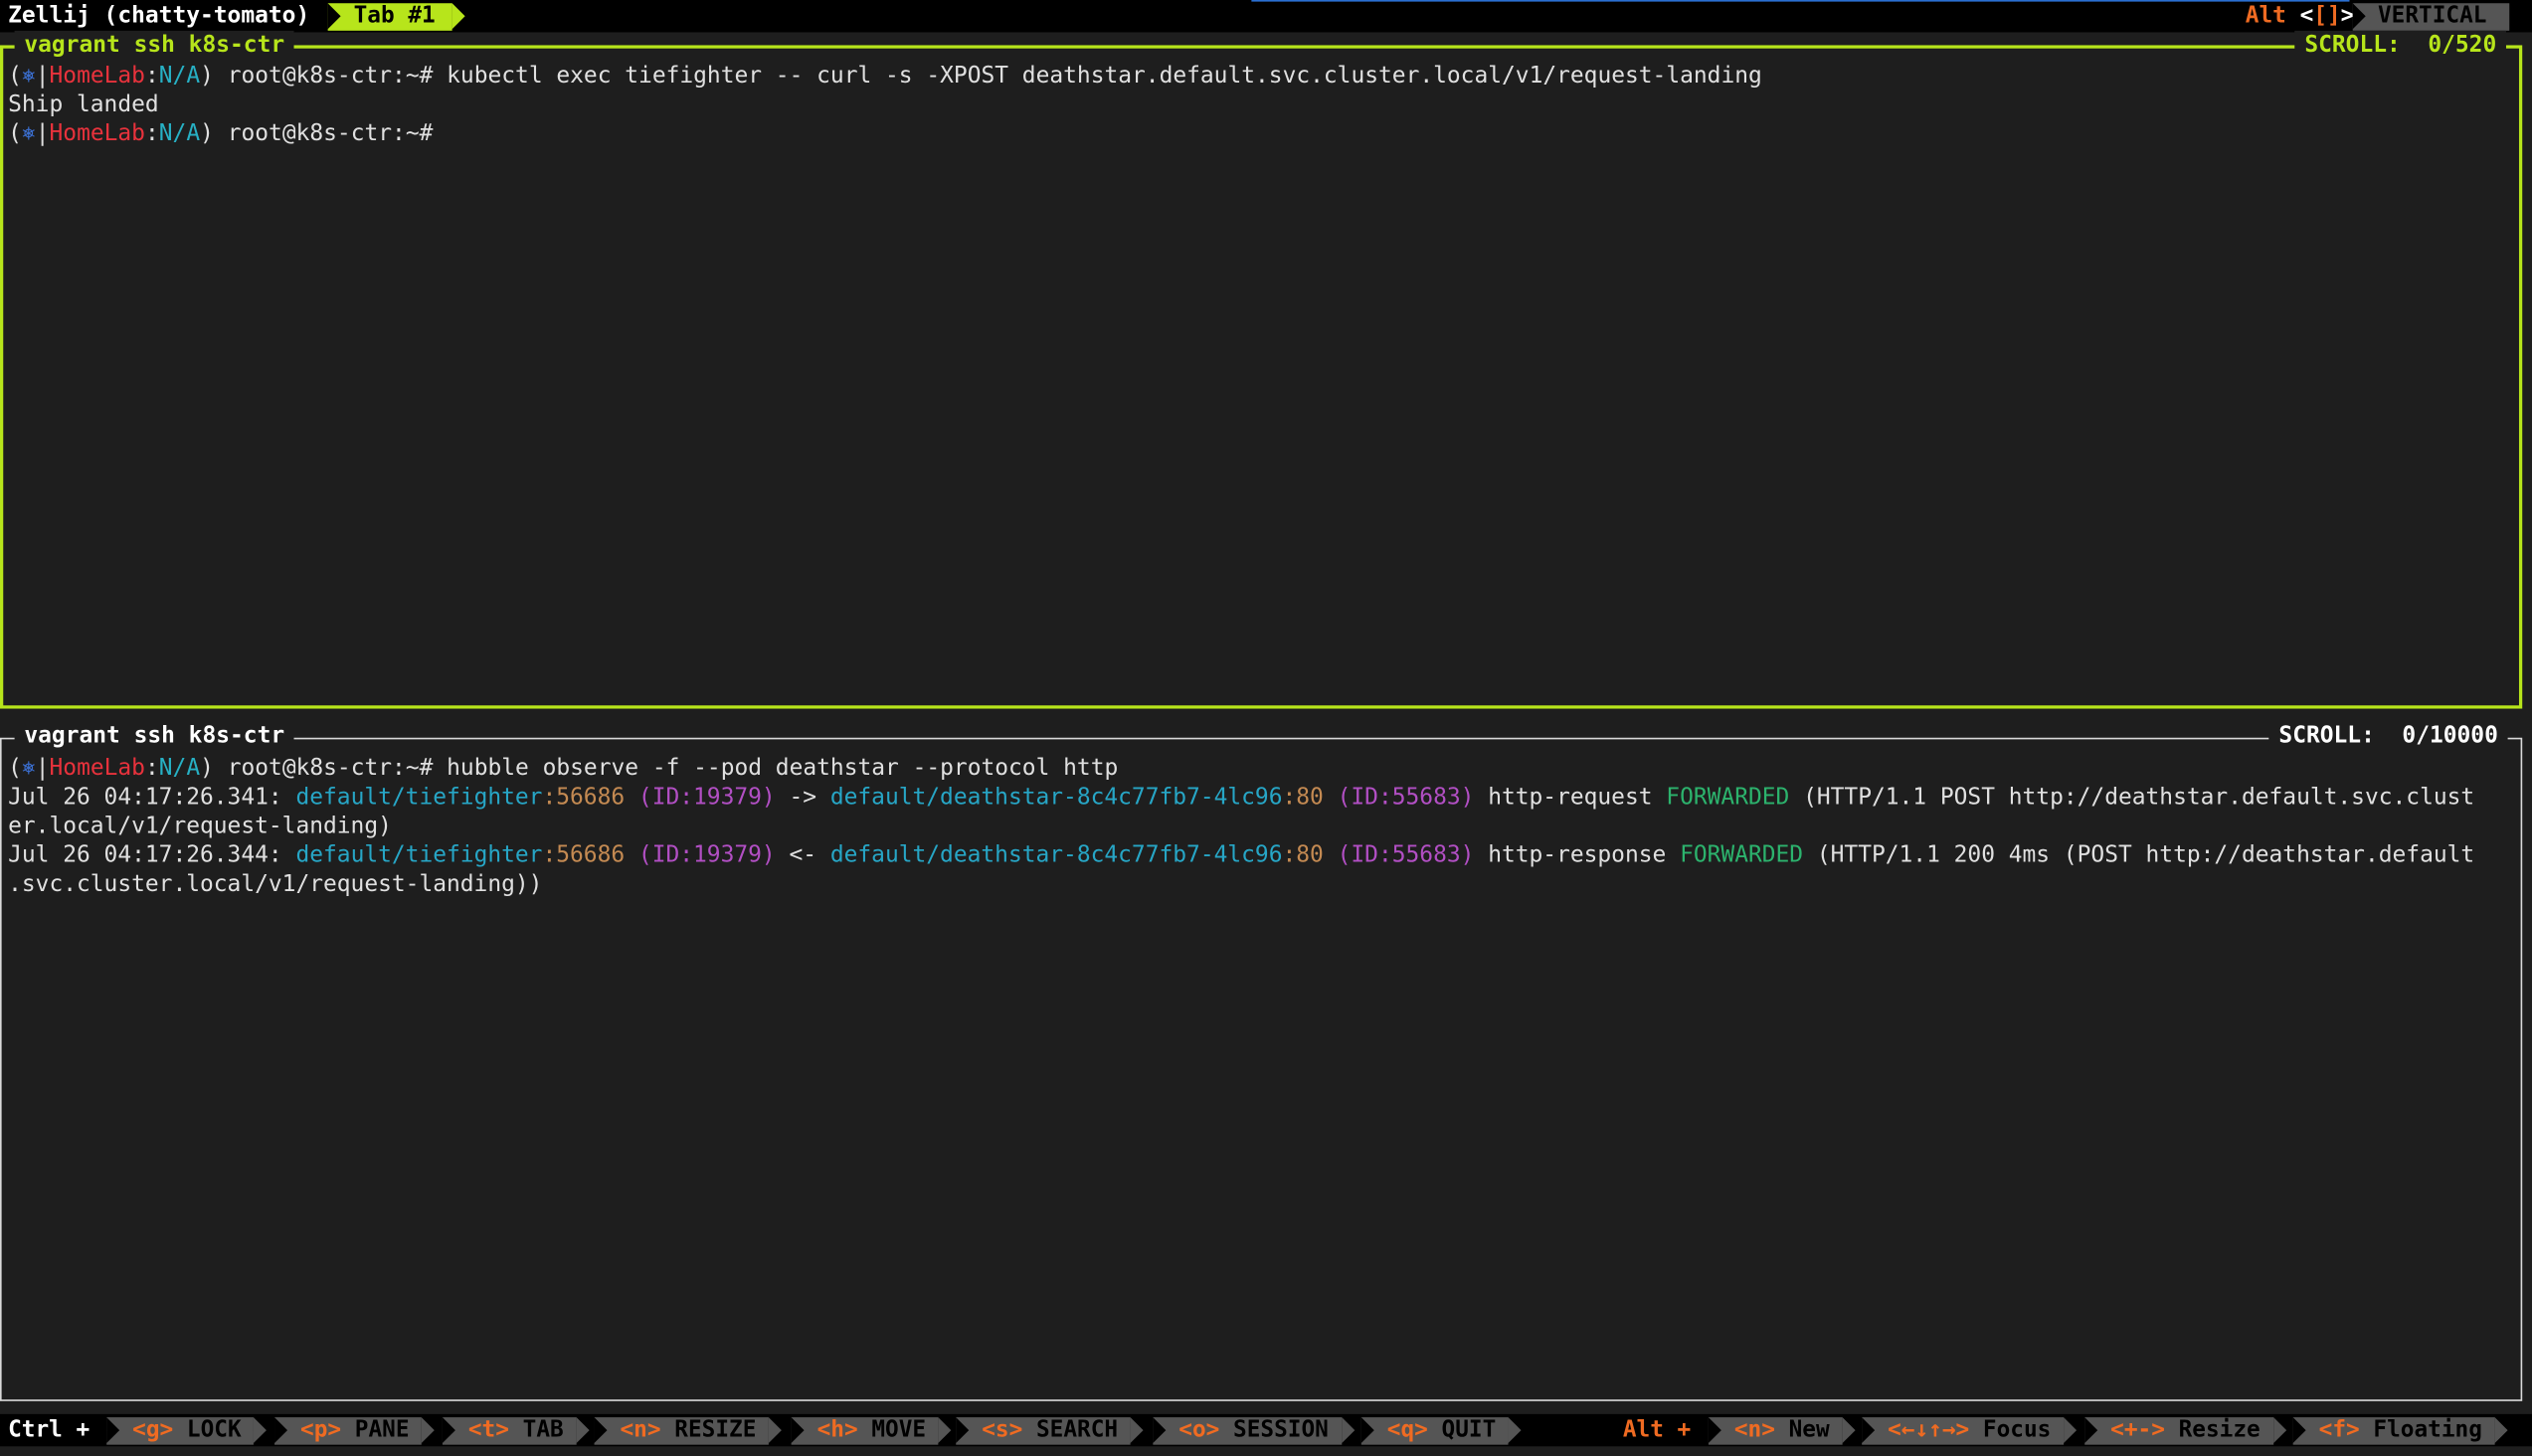 This screenshot has height=1456, width=2532. What do you see at coordinates (2300, 16) in the screenshot?
I see `alt-hint: Alt <[]>` at bounding box center [2300, 16].